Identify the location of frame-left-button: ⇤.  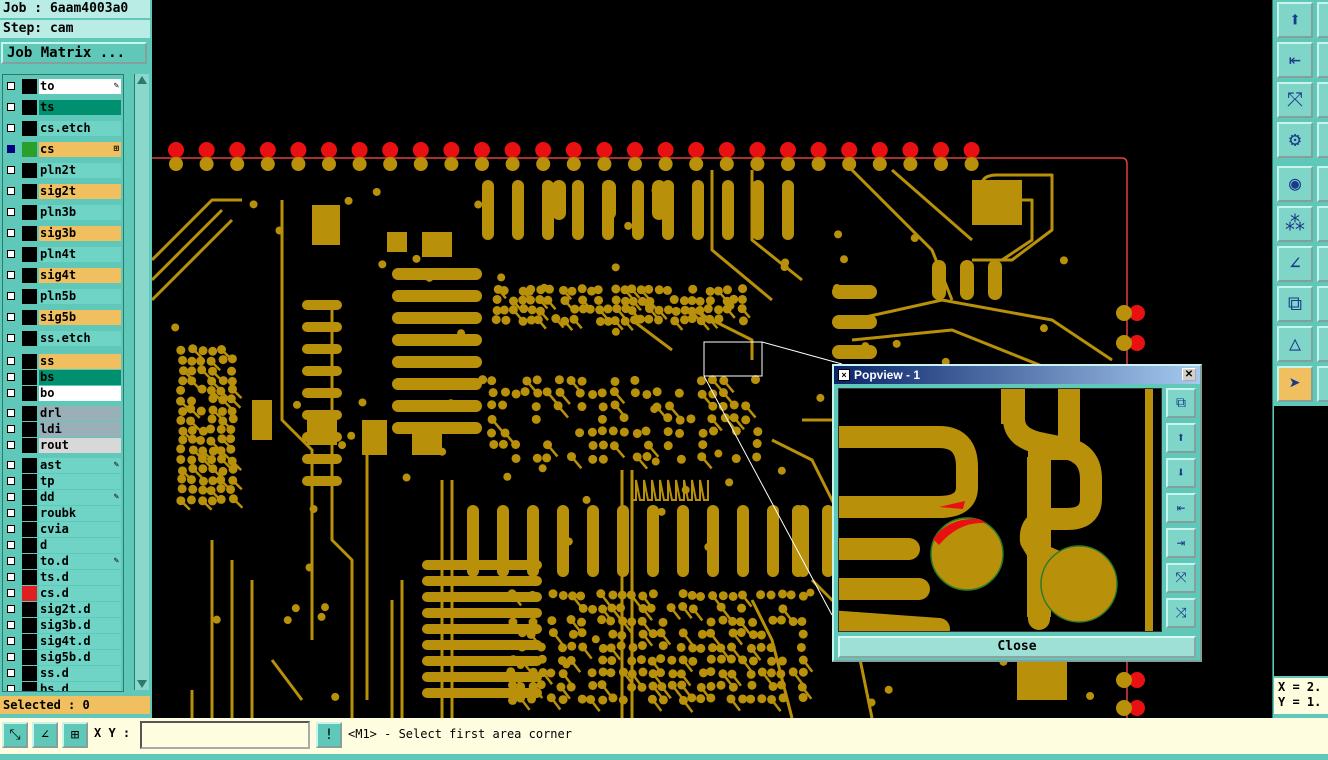
(1181, 508).